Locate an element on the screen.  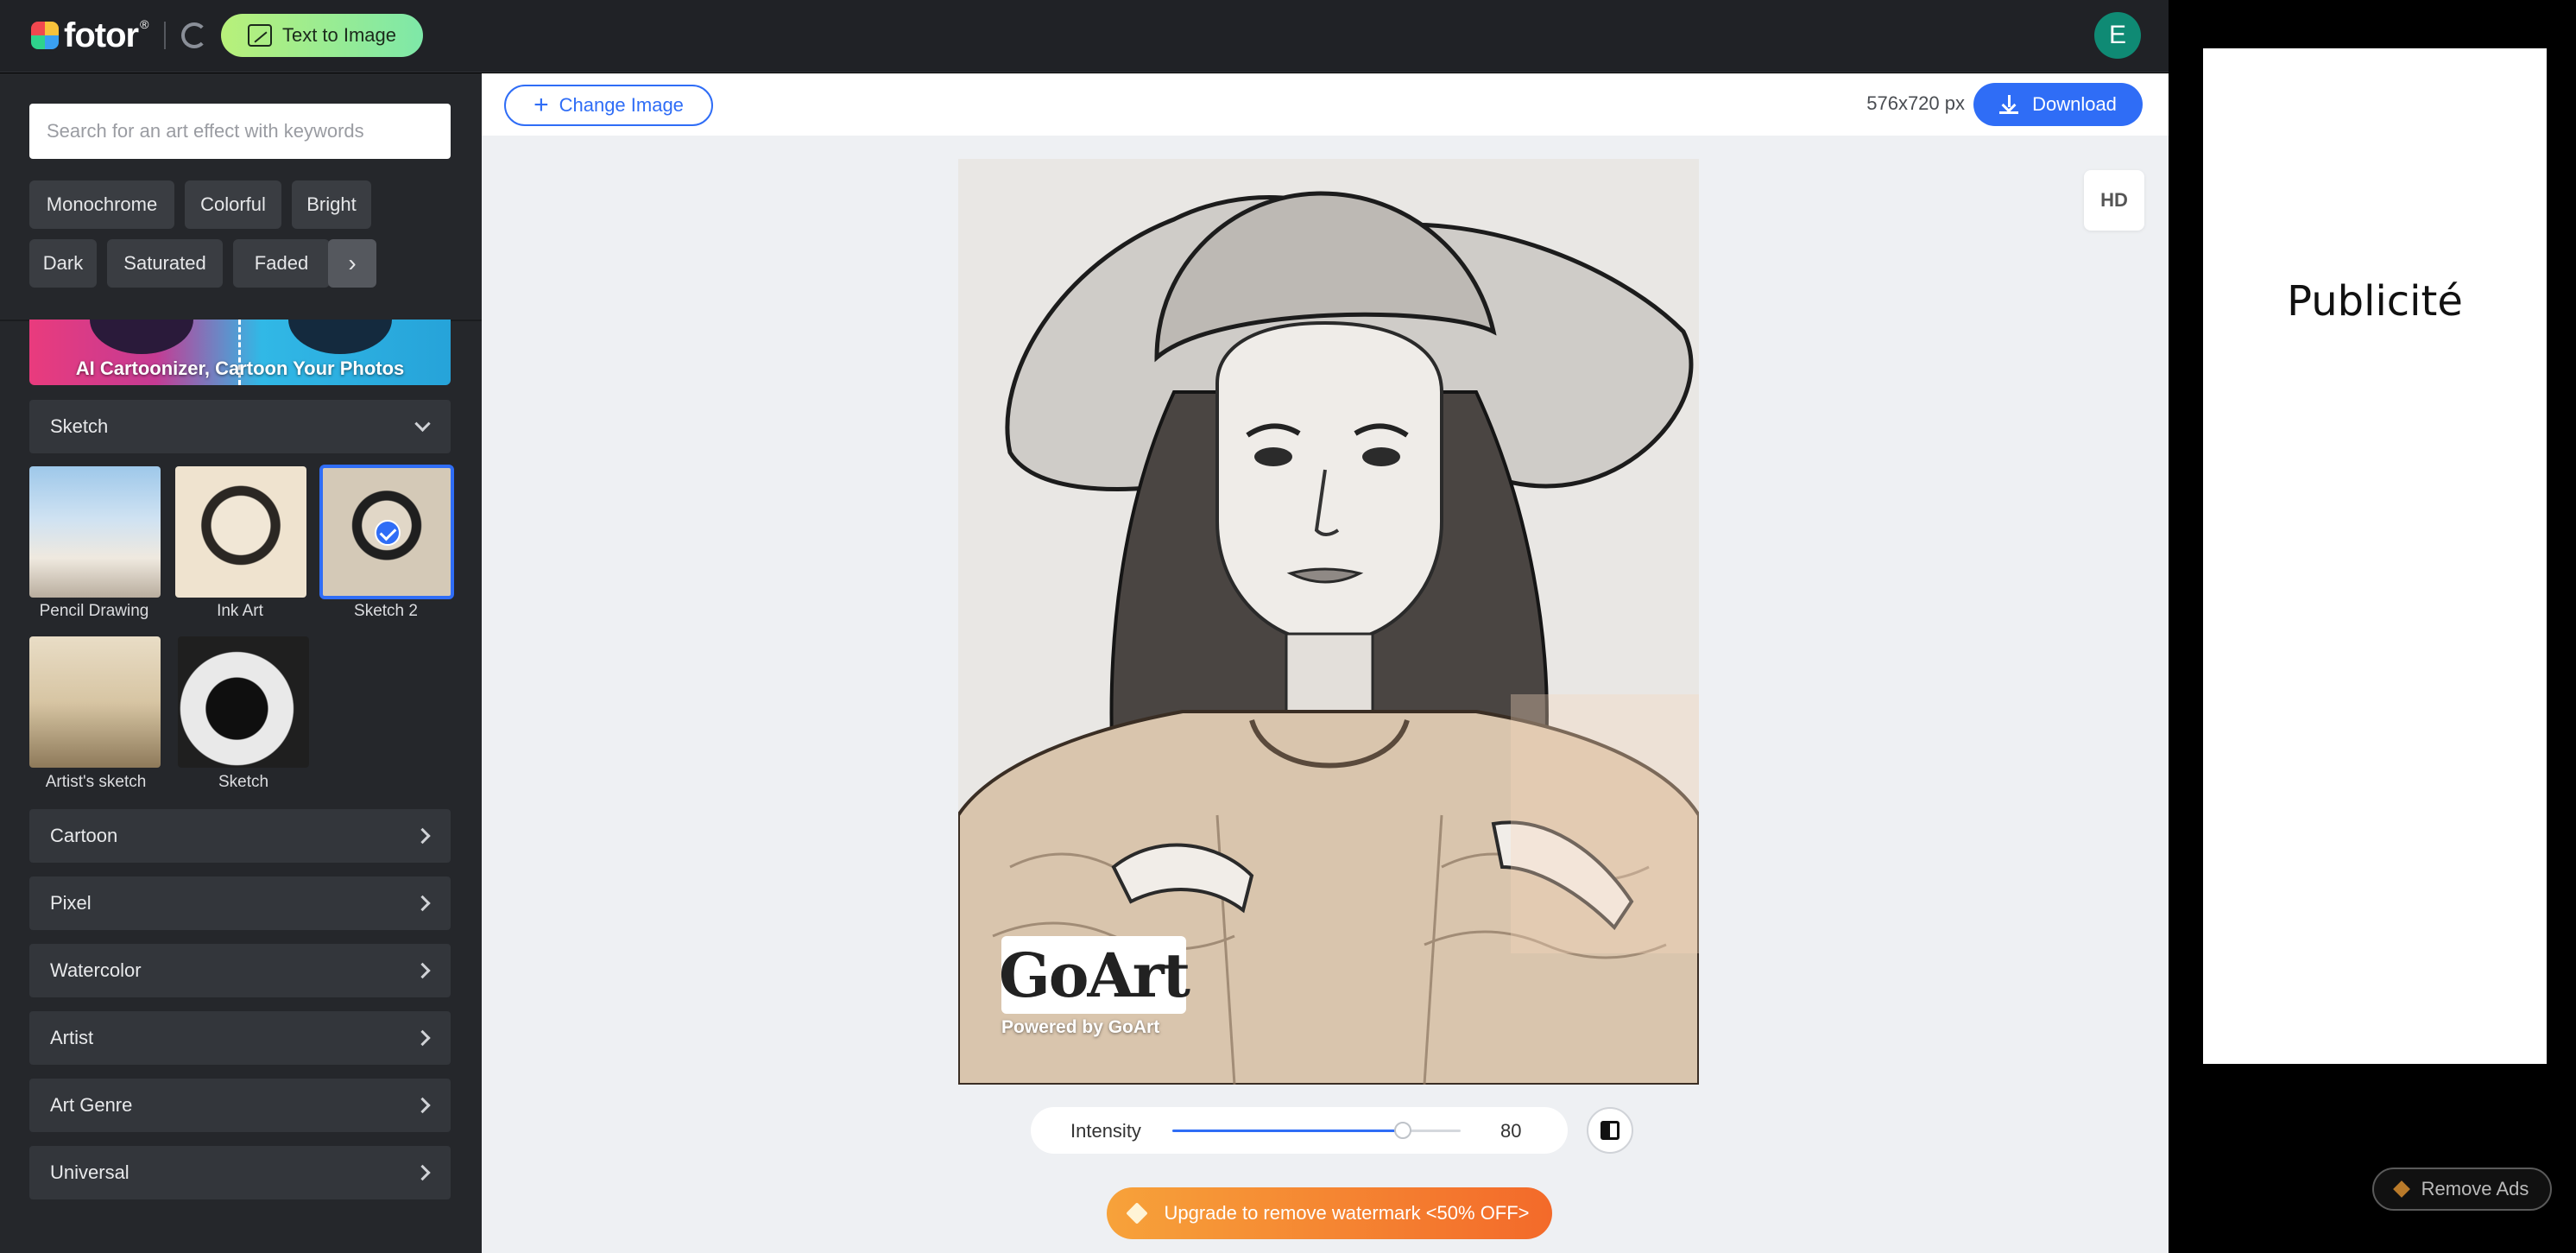
download-label: Download is located at coordinates (2074, 104).